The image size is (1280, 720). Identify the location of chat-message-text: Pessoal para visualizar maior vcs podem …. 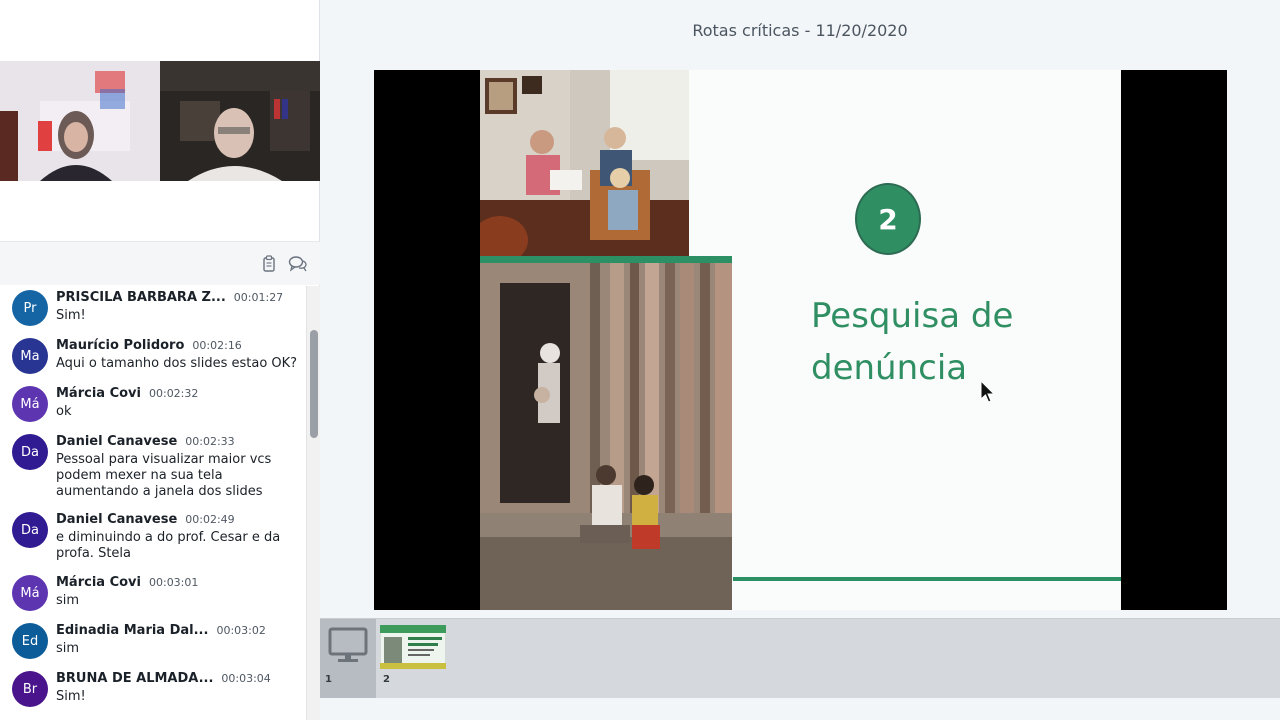
(164, 475).